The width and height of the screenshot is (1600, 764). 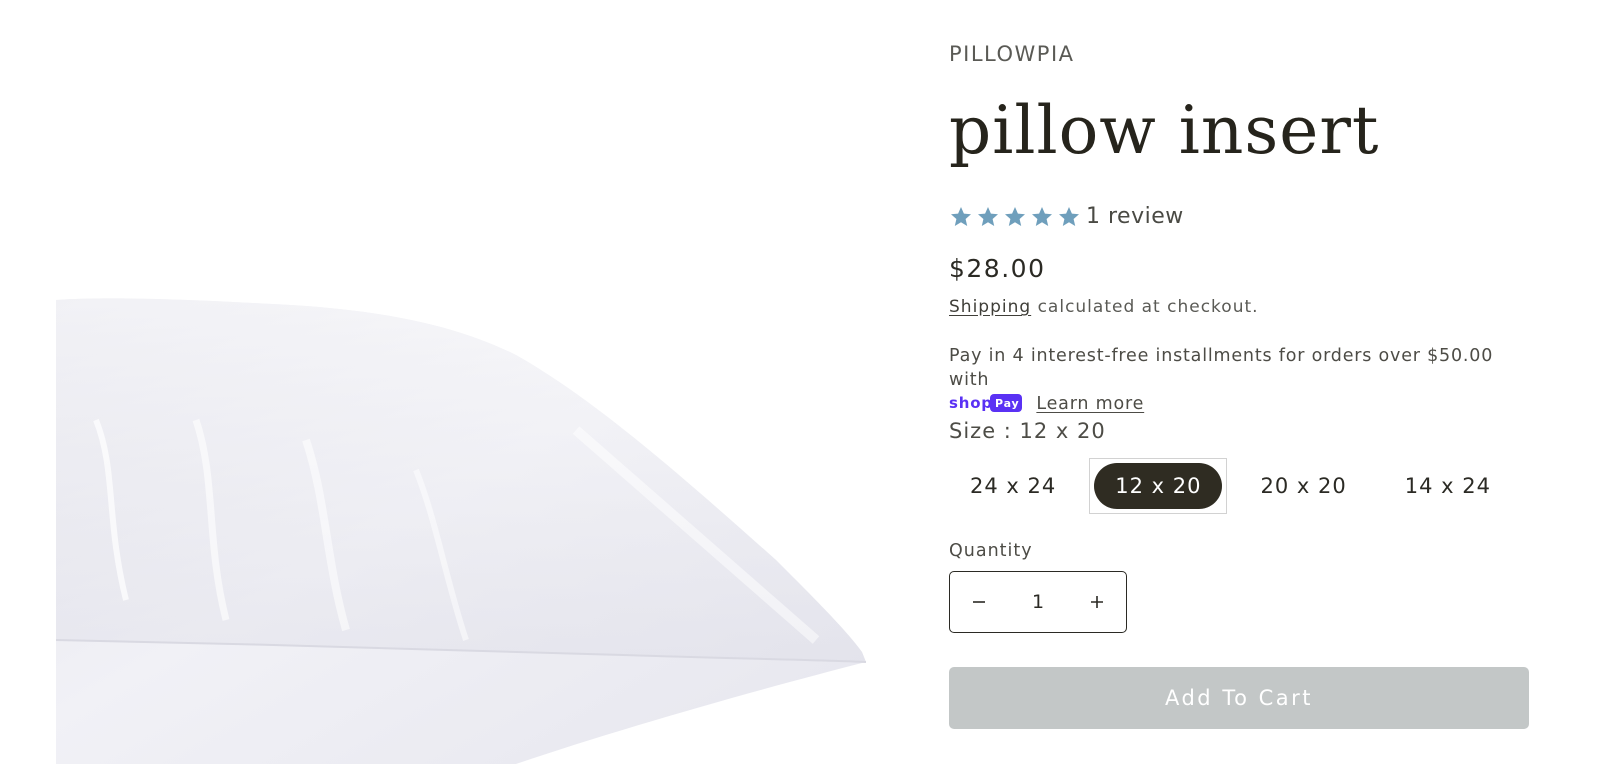 I want to click on product-rating: 1 review, so click(x=1066, y=216).